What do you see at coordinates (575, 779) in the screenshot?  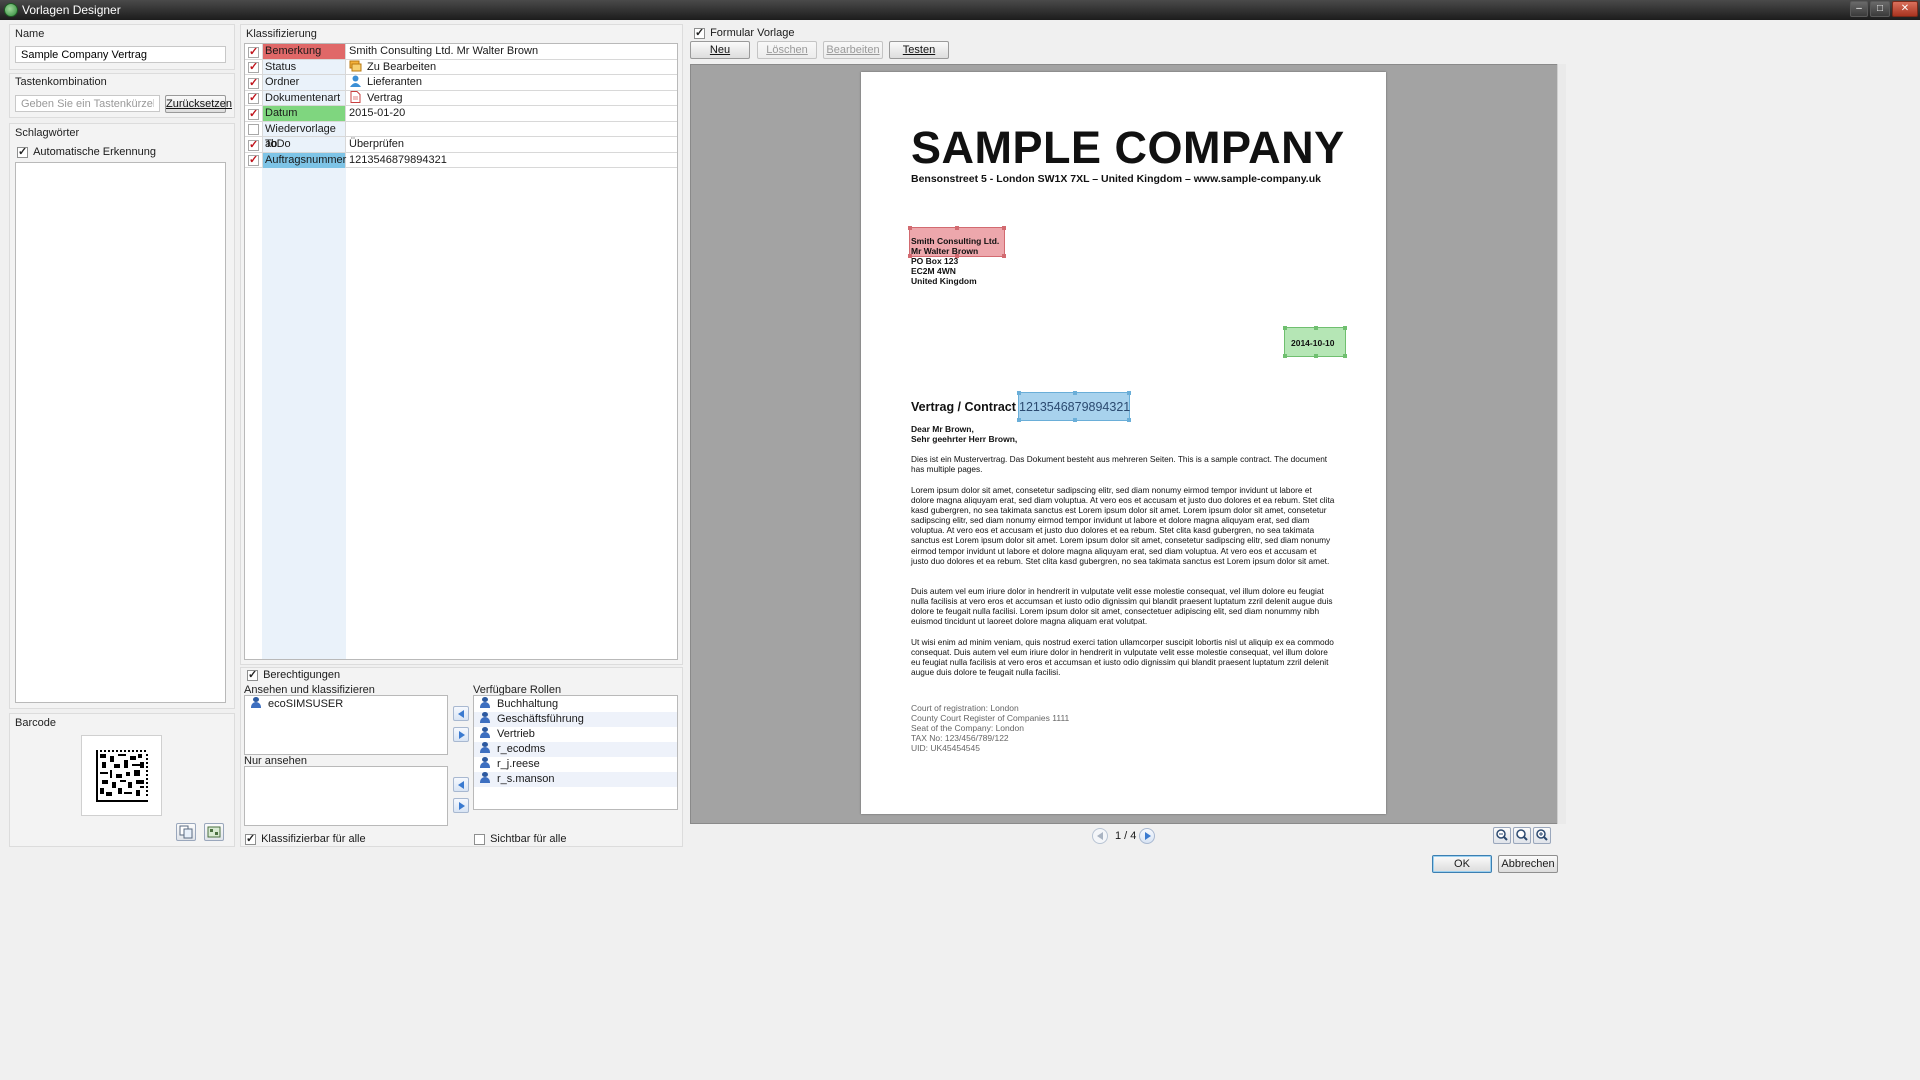 I see `list-item: r_s.manson` at bounding box center [575, 779].